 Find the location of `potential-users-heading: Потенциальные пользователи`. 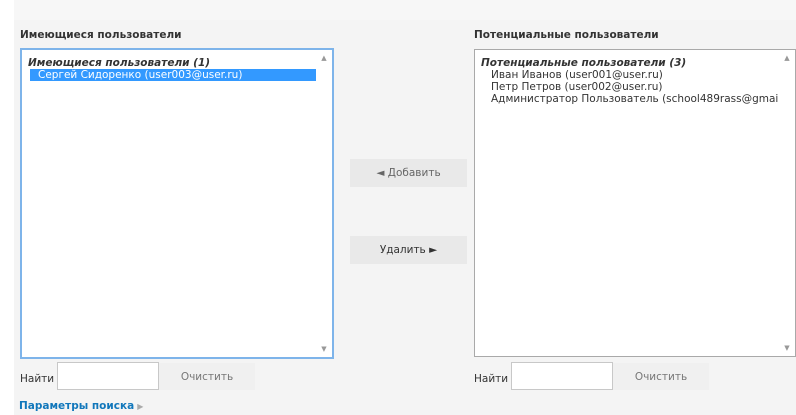

potential-users-heading: Потенциальные пользователи is located at coordinates (566, 35).